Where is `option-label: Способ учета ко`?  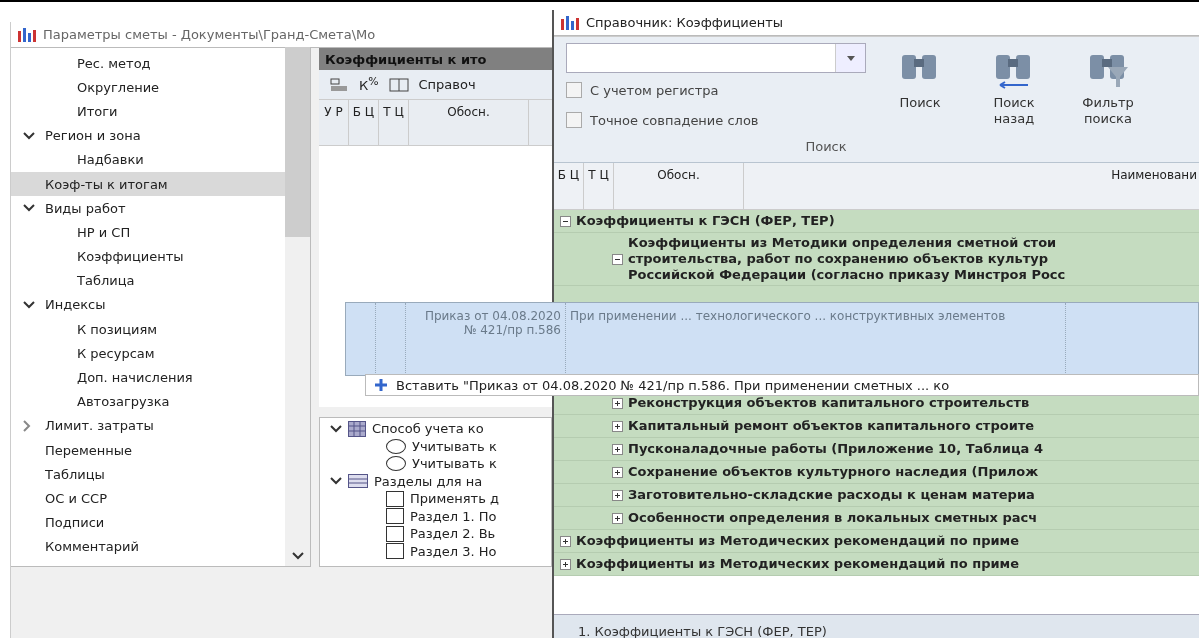 option-label: Способ учета ко is located at coordinates (428, 429).